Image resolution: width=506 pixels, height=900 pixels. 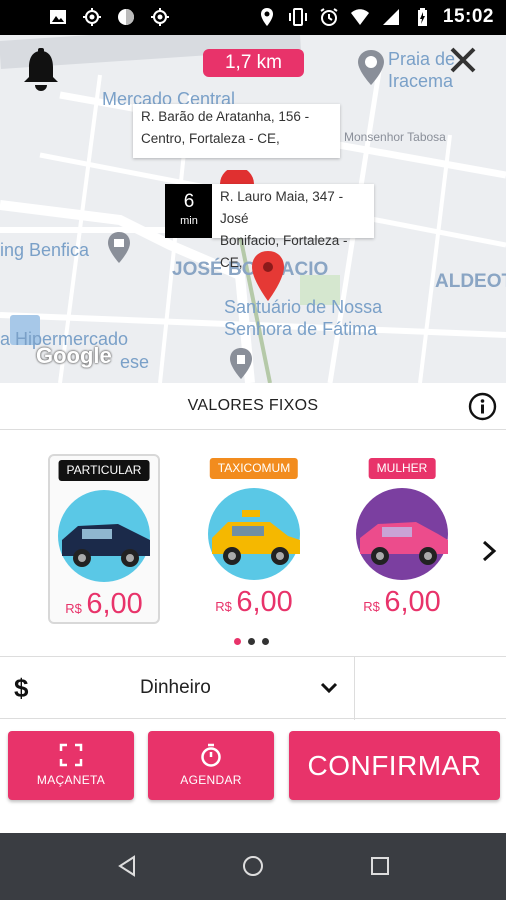 I want to click on origin-address-line2: Centro, Fortaleza - CE,, so click(x=210, y=138).